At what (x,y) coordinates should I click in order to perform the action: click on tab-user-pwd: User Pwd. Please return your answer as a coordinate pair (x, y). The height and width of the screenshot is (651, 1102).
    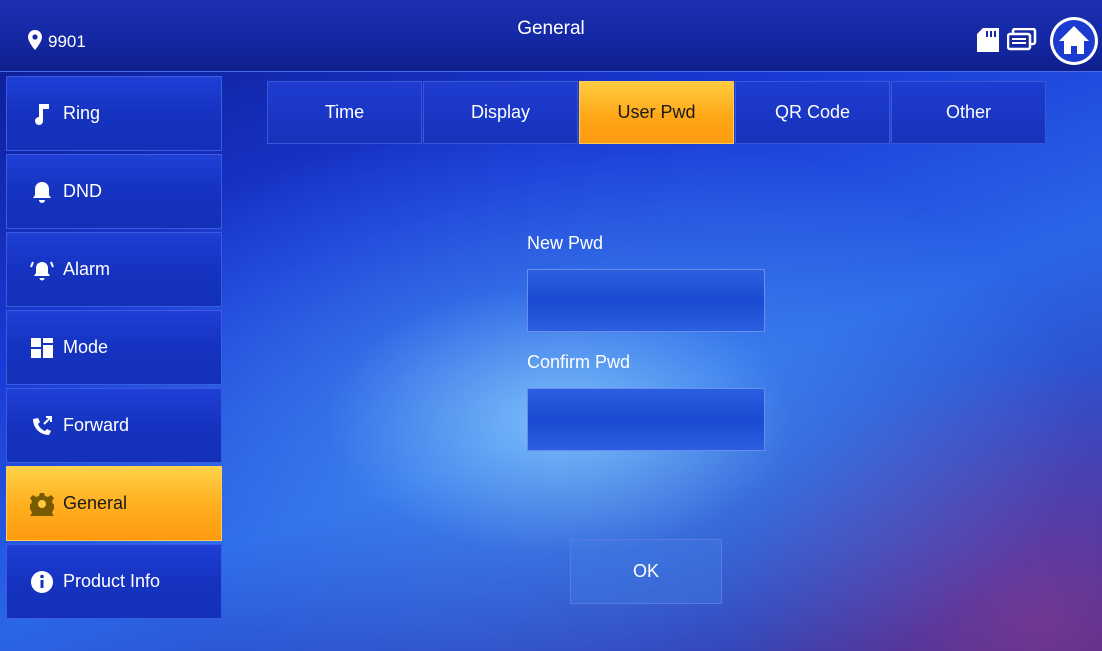
    Looking at the image, I should click on (656, 112).